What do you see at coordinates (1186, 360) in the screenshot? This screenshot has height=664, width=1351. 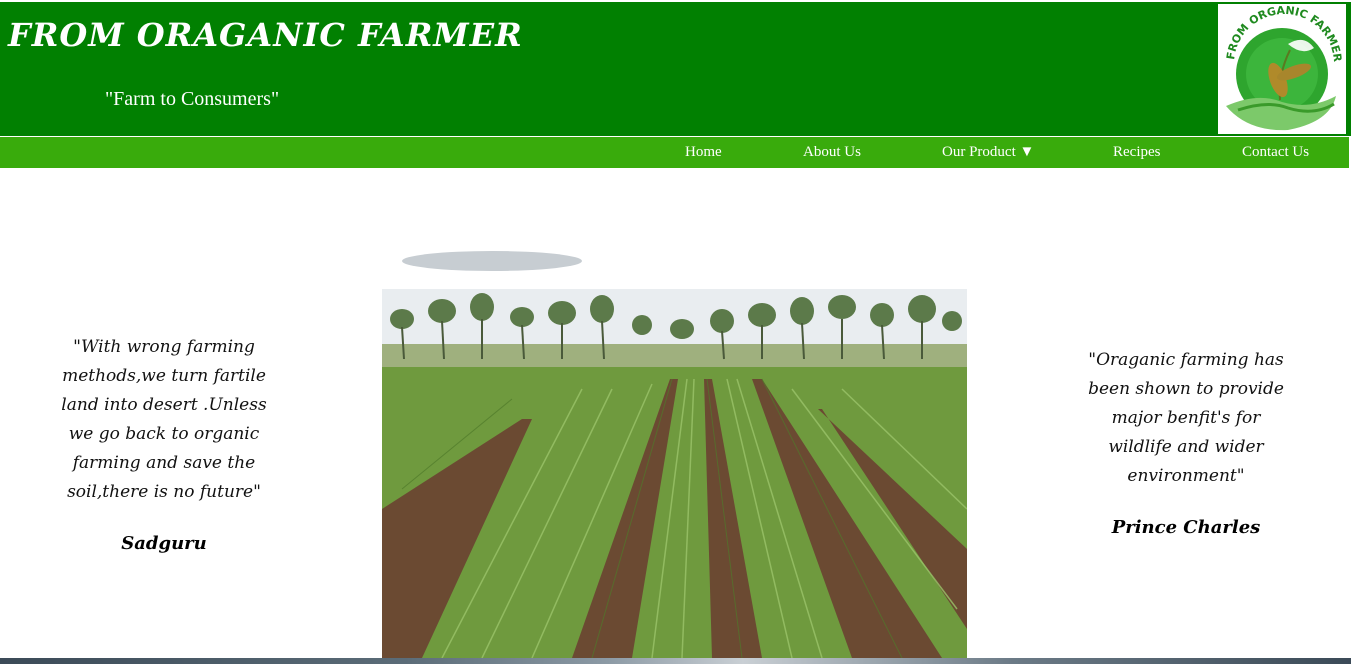 I see `quote-line: "Oraganic farming has` at bounding box center [1186, 360].